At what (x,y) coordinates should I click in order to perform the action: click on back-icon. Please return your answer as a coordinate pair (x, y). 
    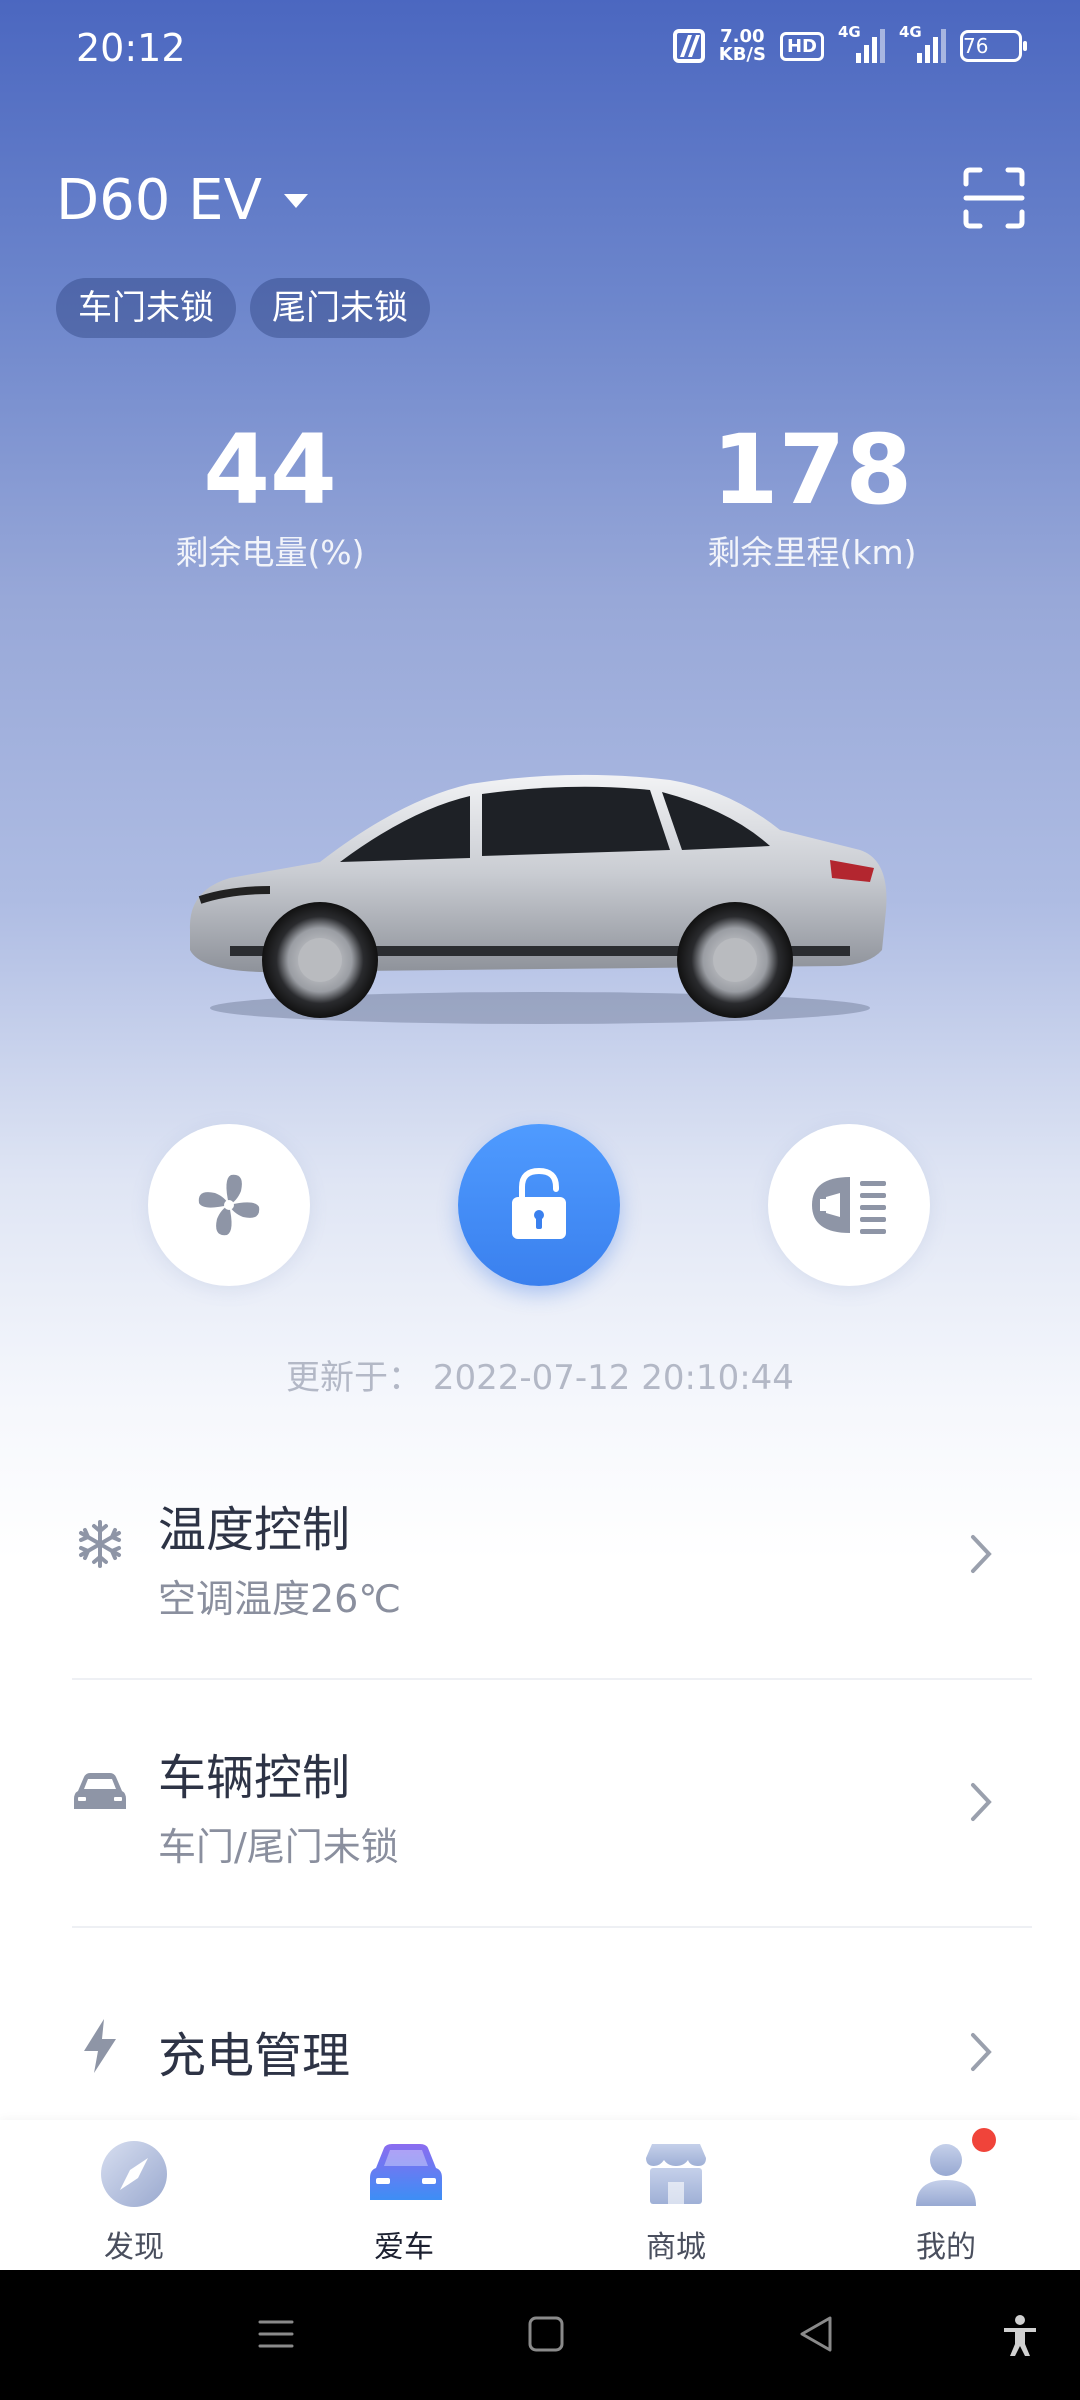
    Looking at the image, I should click on (816, 2334).